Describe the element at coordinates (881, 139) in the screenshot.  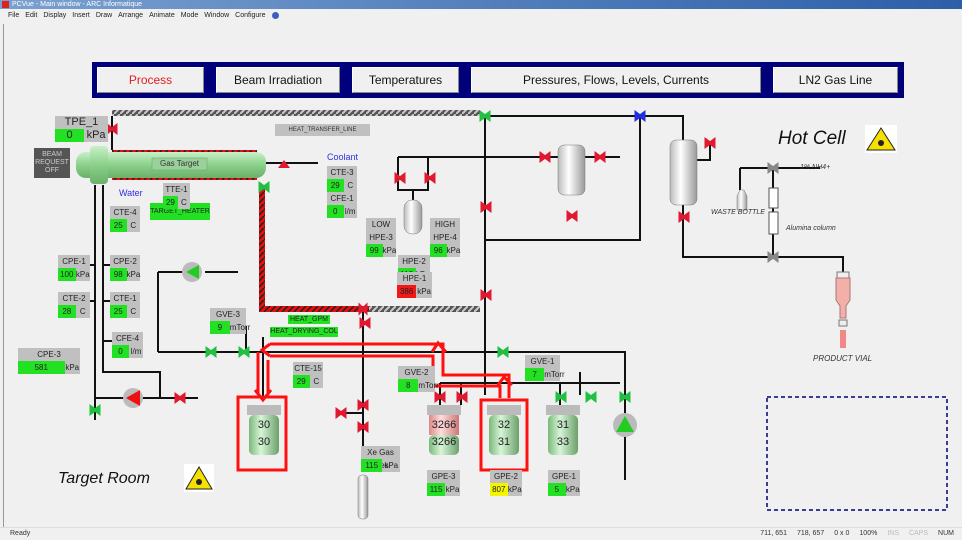
I see `radiation-icon-hot-cell` at that location.